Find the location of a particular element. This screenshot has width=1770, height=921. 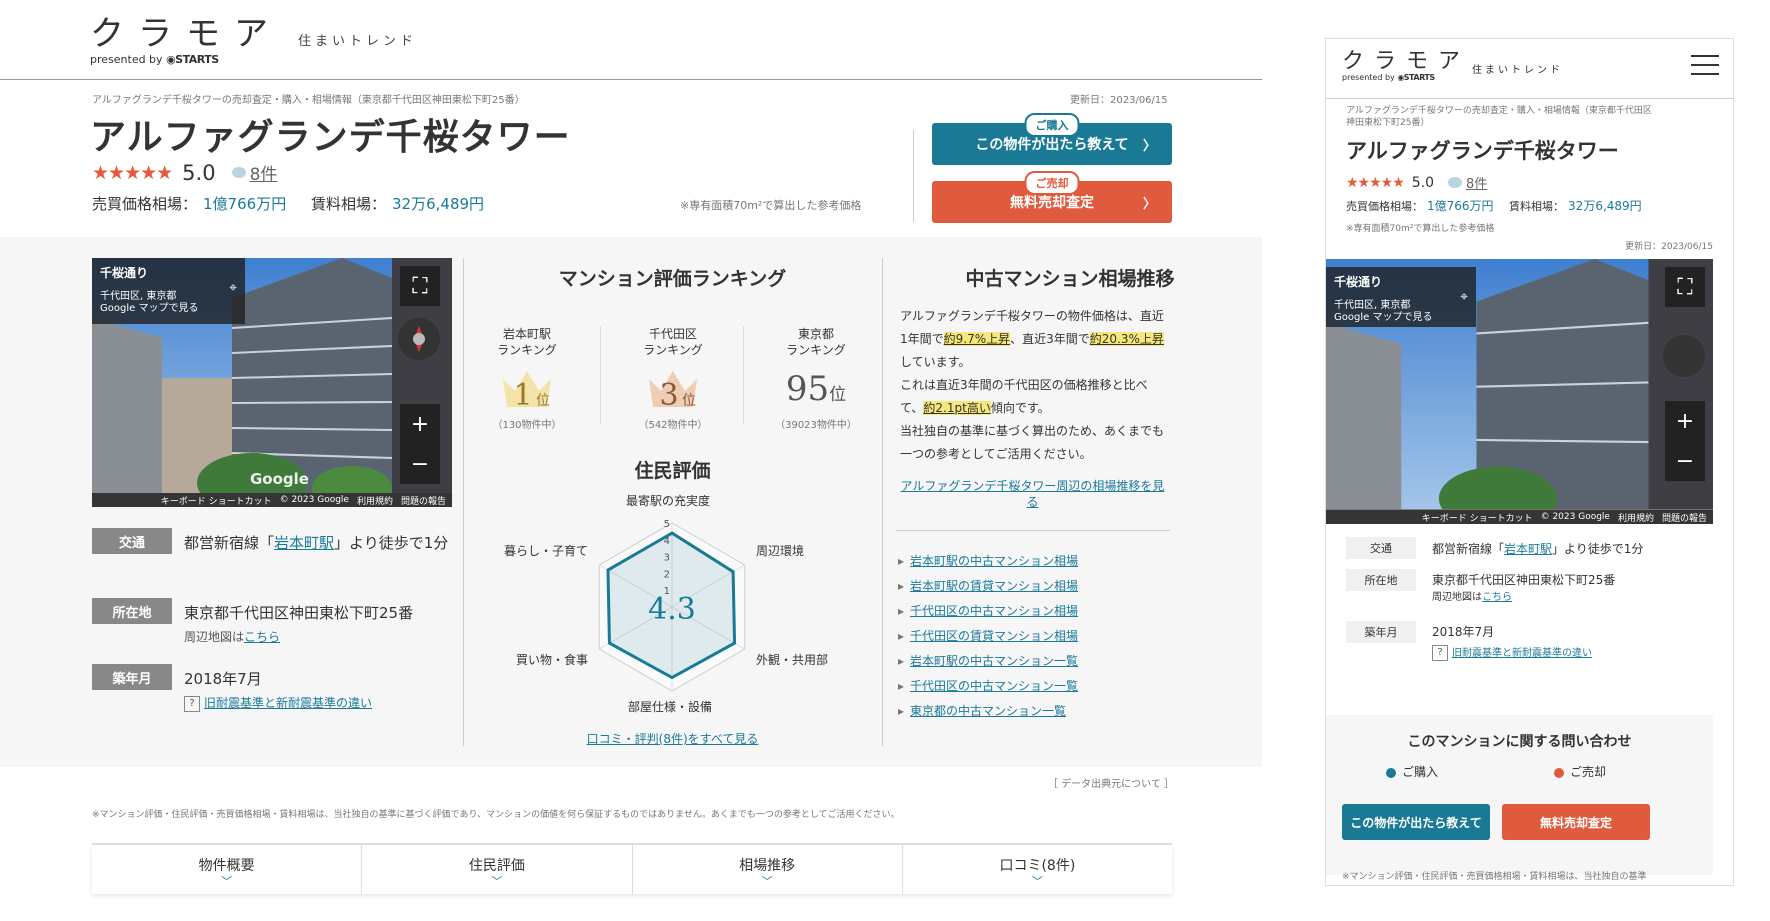

rent-price-value: 32万6,489円 is located at coordinates (438, 204).